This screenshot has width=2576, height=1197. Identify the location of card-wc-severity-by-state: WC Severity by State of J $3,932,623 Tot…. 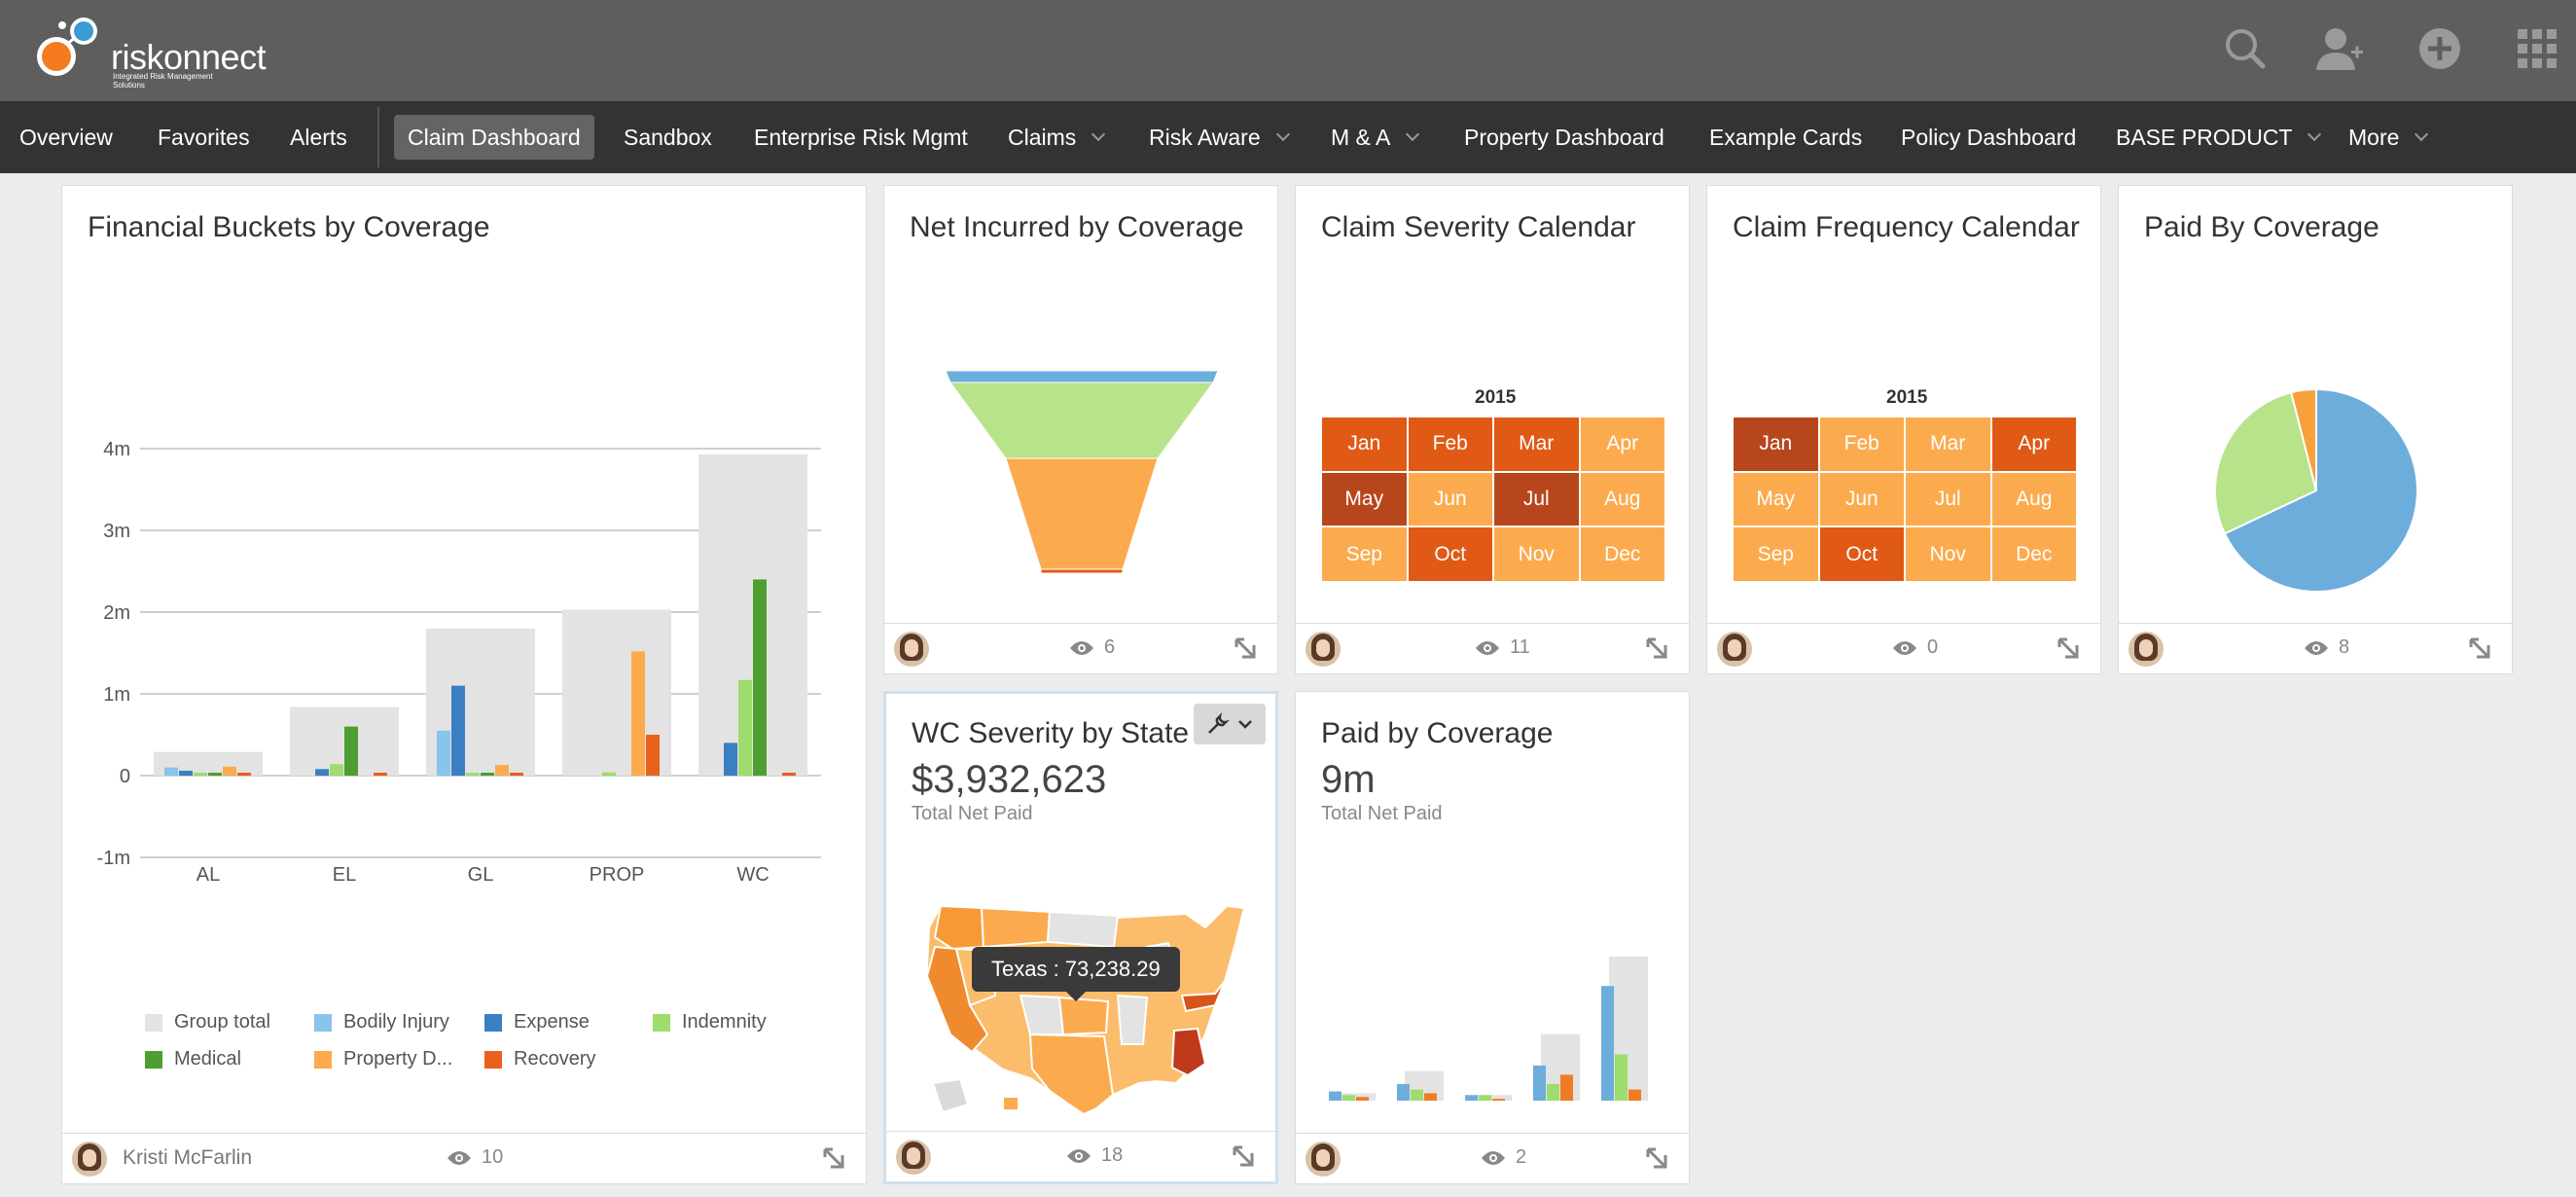
(1080, 938).